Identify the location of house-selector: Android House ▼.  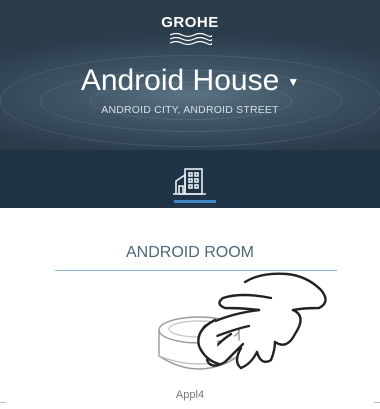
(190, 81).